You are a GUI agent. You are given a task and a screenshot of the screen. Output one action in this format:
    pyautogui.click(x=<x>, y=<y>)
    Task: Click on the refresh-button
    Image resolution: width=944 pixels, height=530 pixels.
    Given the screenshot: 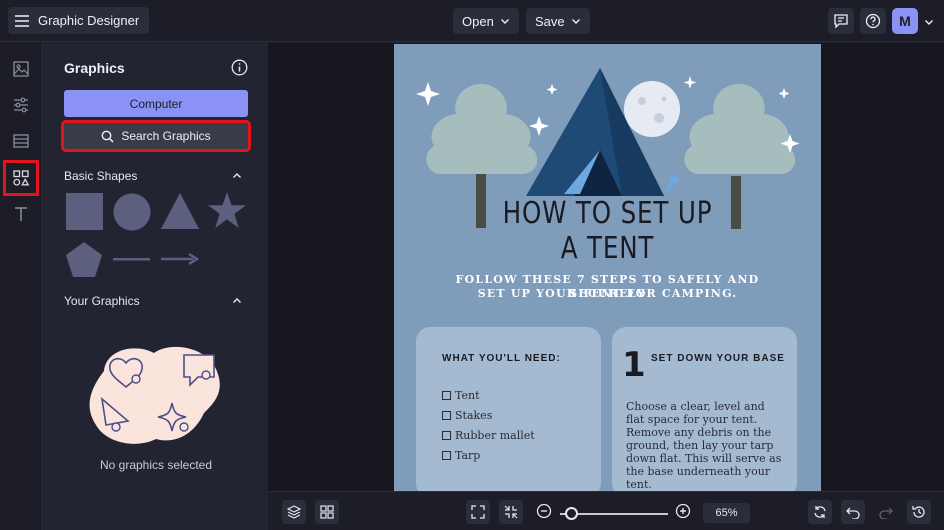 What is the action you would take?
    pyautogui.click(x=820, y=512)
    